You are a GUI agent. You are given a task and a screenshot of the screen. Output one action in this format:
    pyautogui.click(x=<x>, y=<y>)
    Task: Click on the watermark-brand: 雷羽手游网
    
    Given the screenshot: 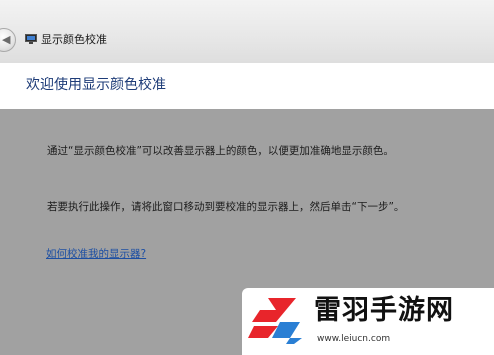 What is the action you would take?
    pyautogui.click(x=384, y=310)
    